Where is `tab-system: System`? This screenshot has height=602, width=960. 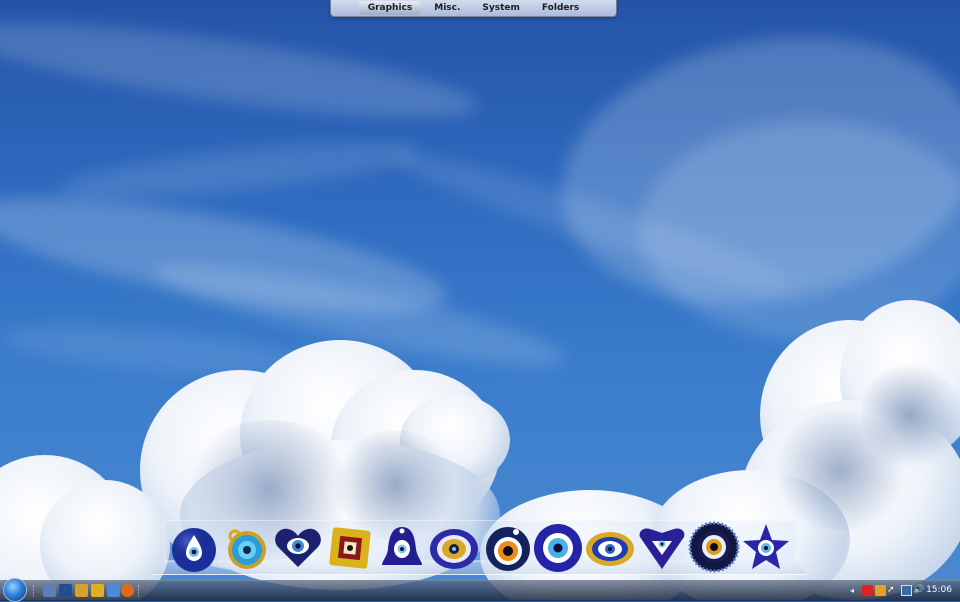
tab-system: System is located at coordinates (501, 8).